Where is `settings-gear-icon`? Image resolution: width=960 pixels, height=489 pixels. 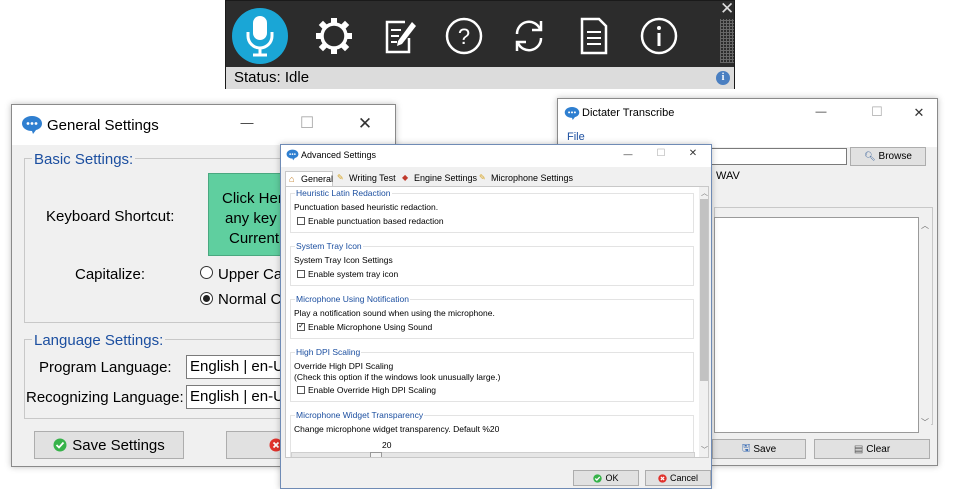
settings-gear-icon is located at coordinates (334, 36).